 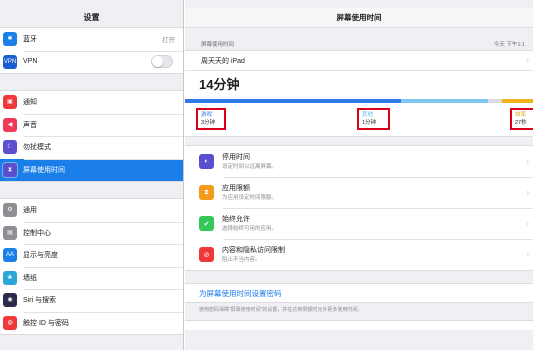 What do you see at coordinates (10, 147) in the screenshot?
I see `moon-icon: ☾` at bounding box center [10, 147].